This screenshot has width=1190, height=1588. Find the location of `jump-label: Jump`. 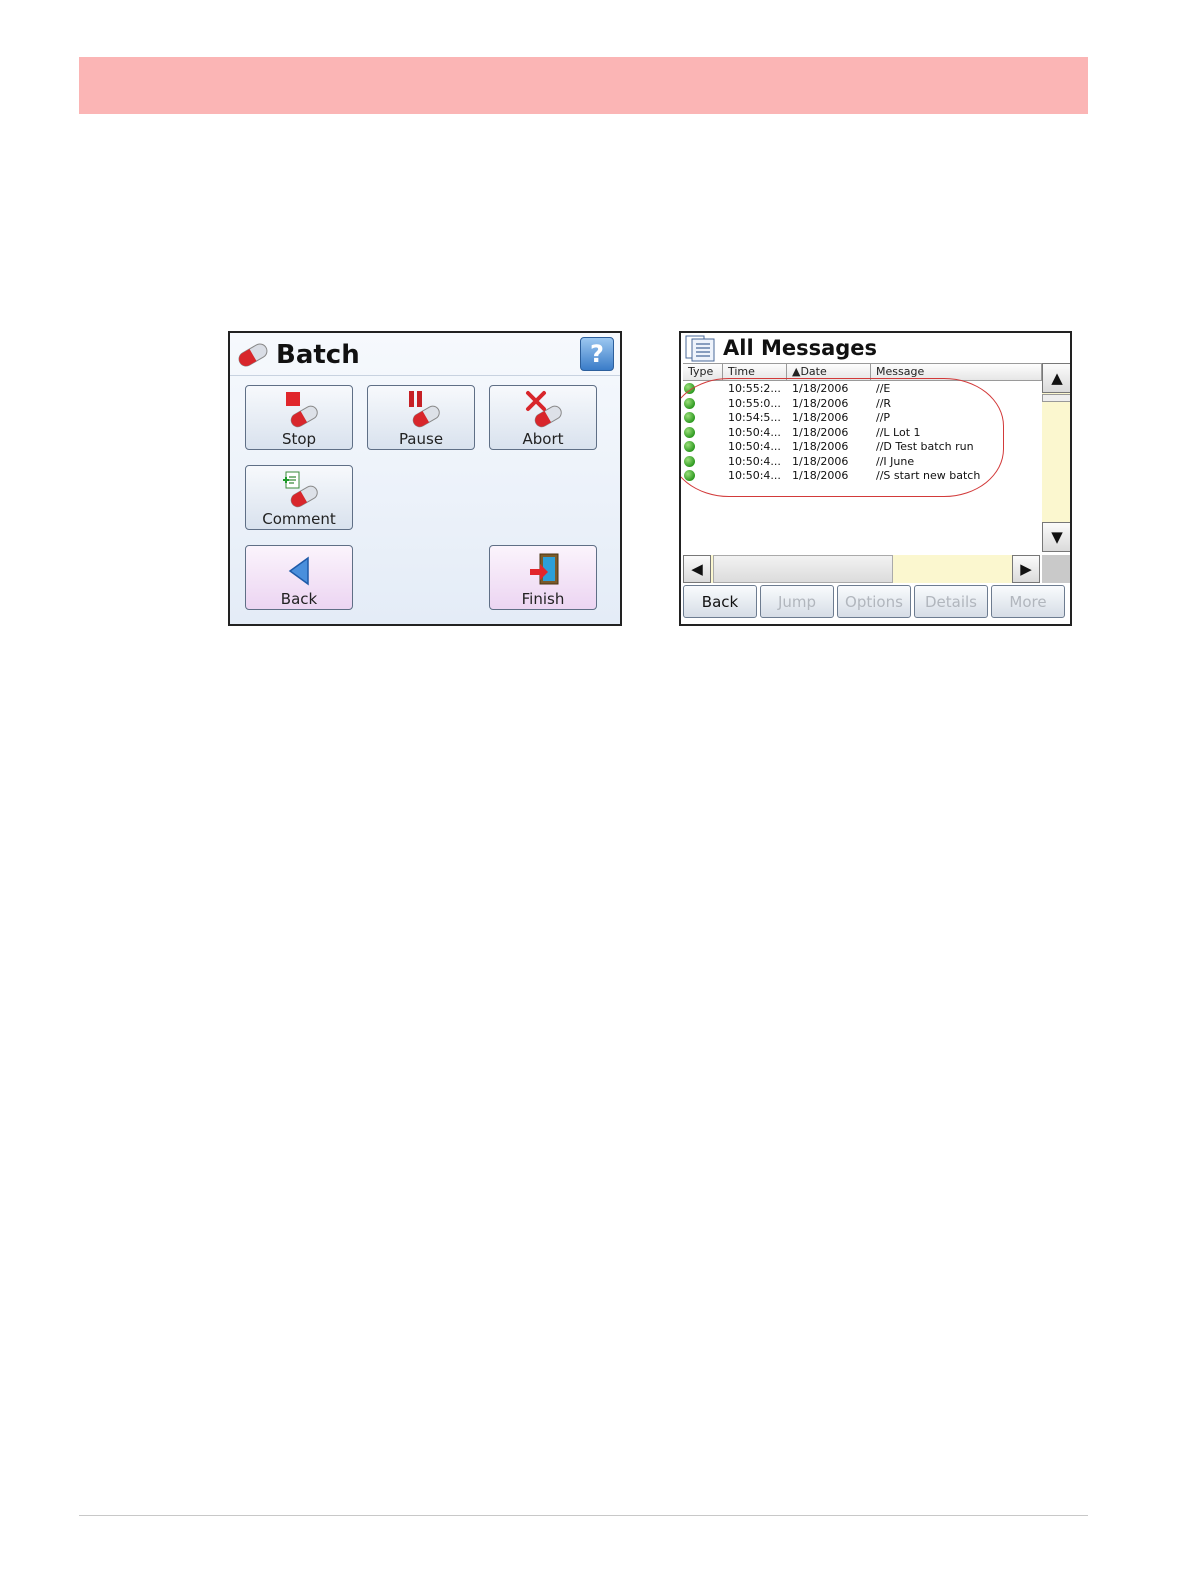

jump-label: Jump is located at coordinates (797, 601).